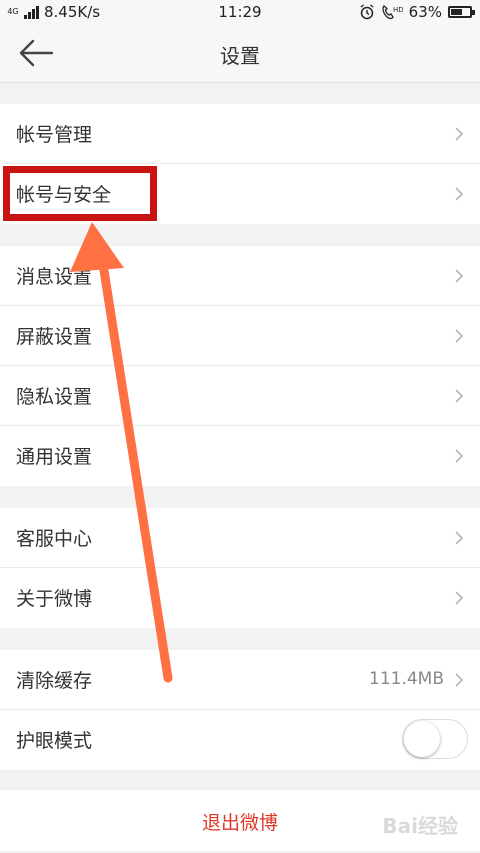  What do you see at coordinates (240, 134) in the screenshot?
I see `settings-item-account-management: 帐号管理` at bounding box center [240, 134].